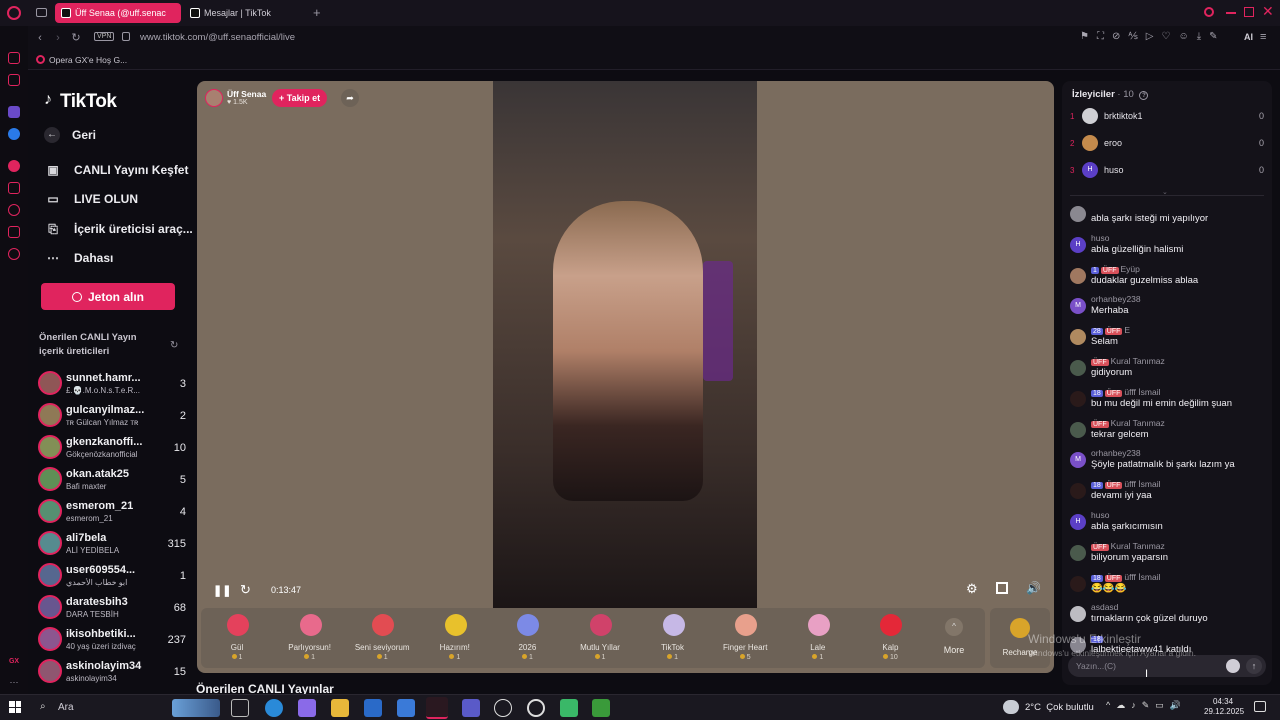 This screenshot has width=1280, height=720. What do you see at coordinates (1136, 36) in the screenshot?
I see `translate-icon: ⅍` at bounding box center [1136, 36].